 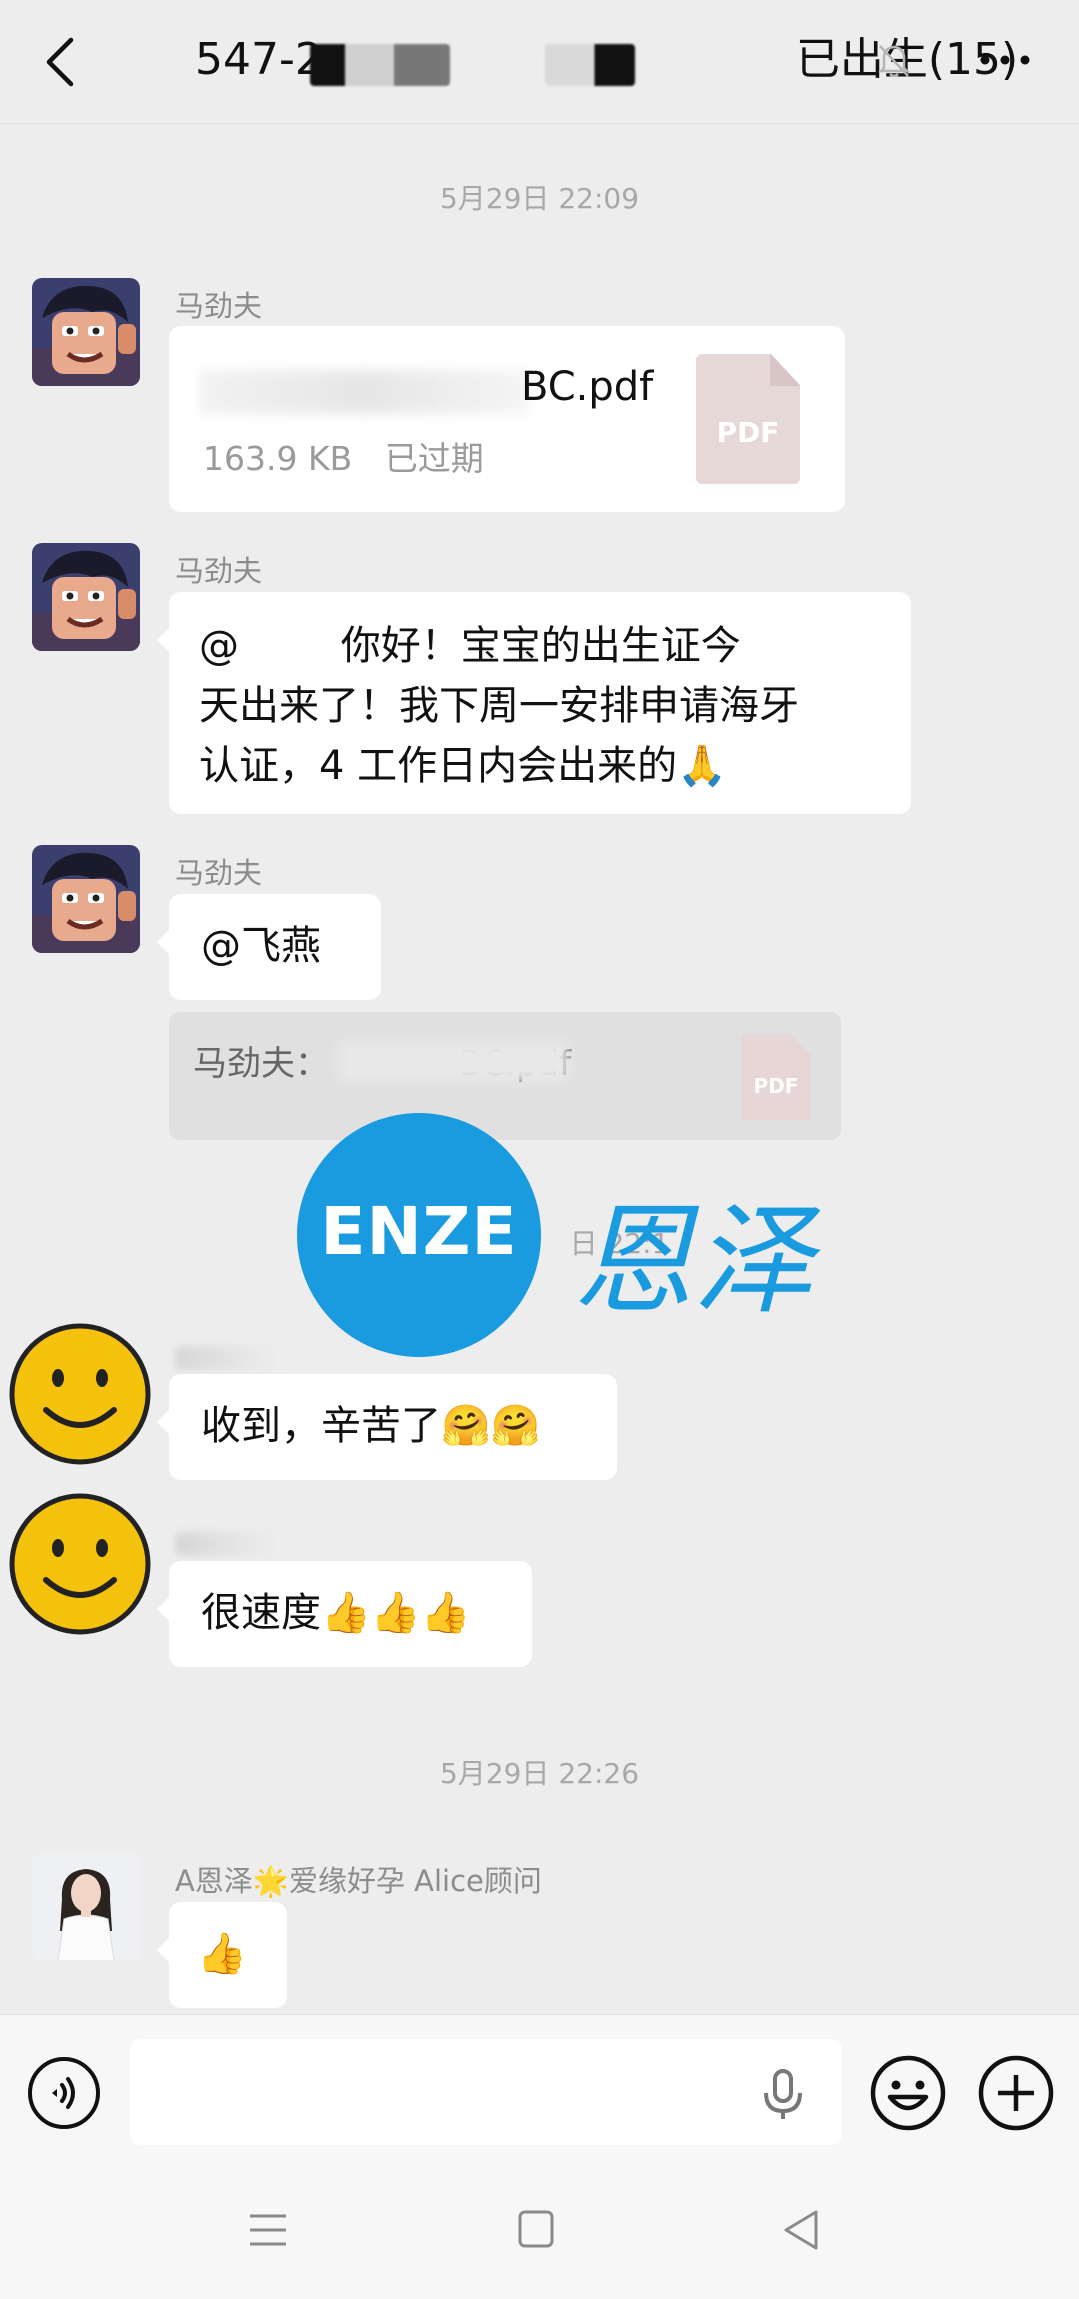 What do you see at coordinates (536, 2230) in the screenshot?
I see `nav-home-icon` at bounding box center [536, 2230].